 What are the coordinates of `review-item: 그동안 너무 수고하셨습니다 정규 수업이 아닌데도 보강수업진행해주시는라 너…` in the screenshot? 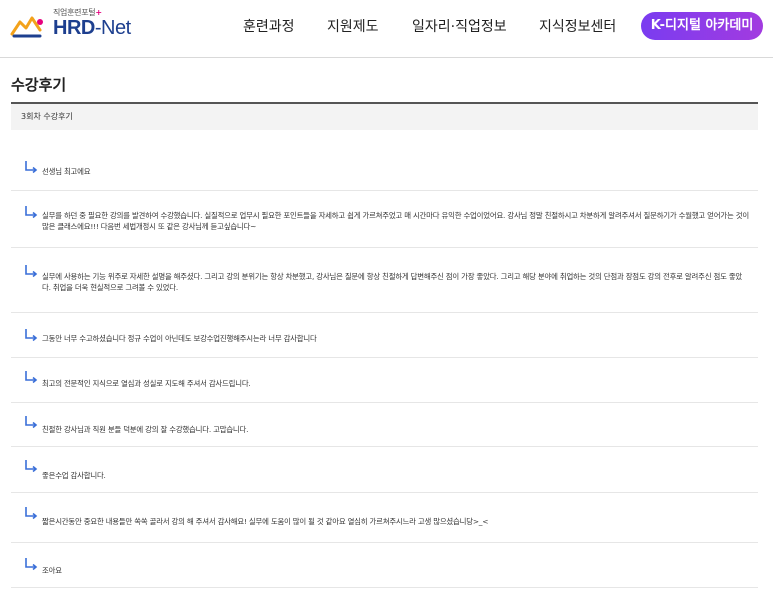 It's located at (384, 335).